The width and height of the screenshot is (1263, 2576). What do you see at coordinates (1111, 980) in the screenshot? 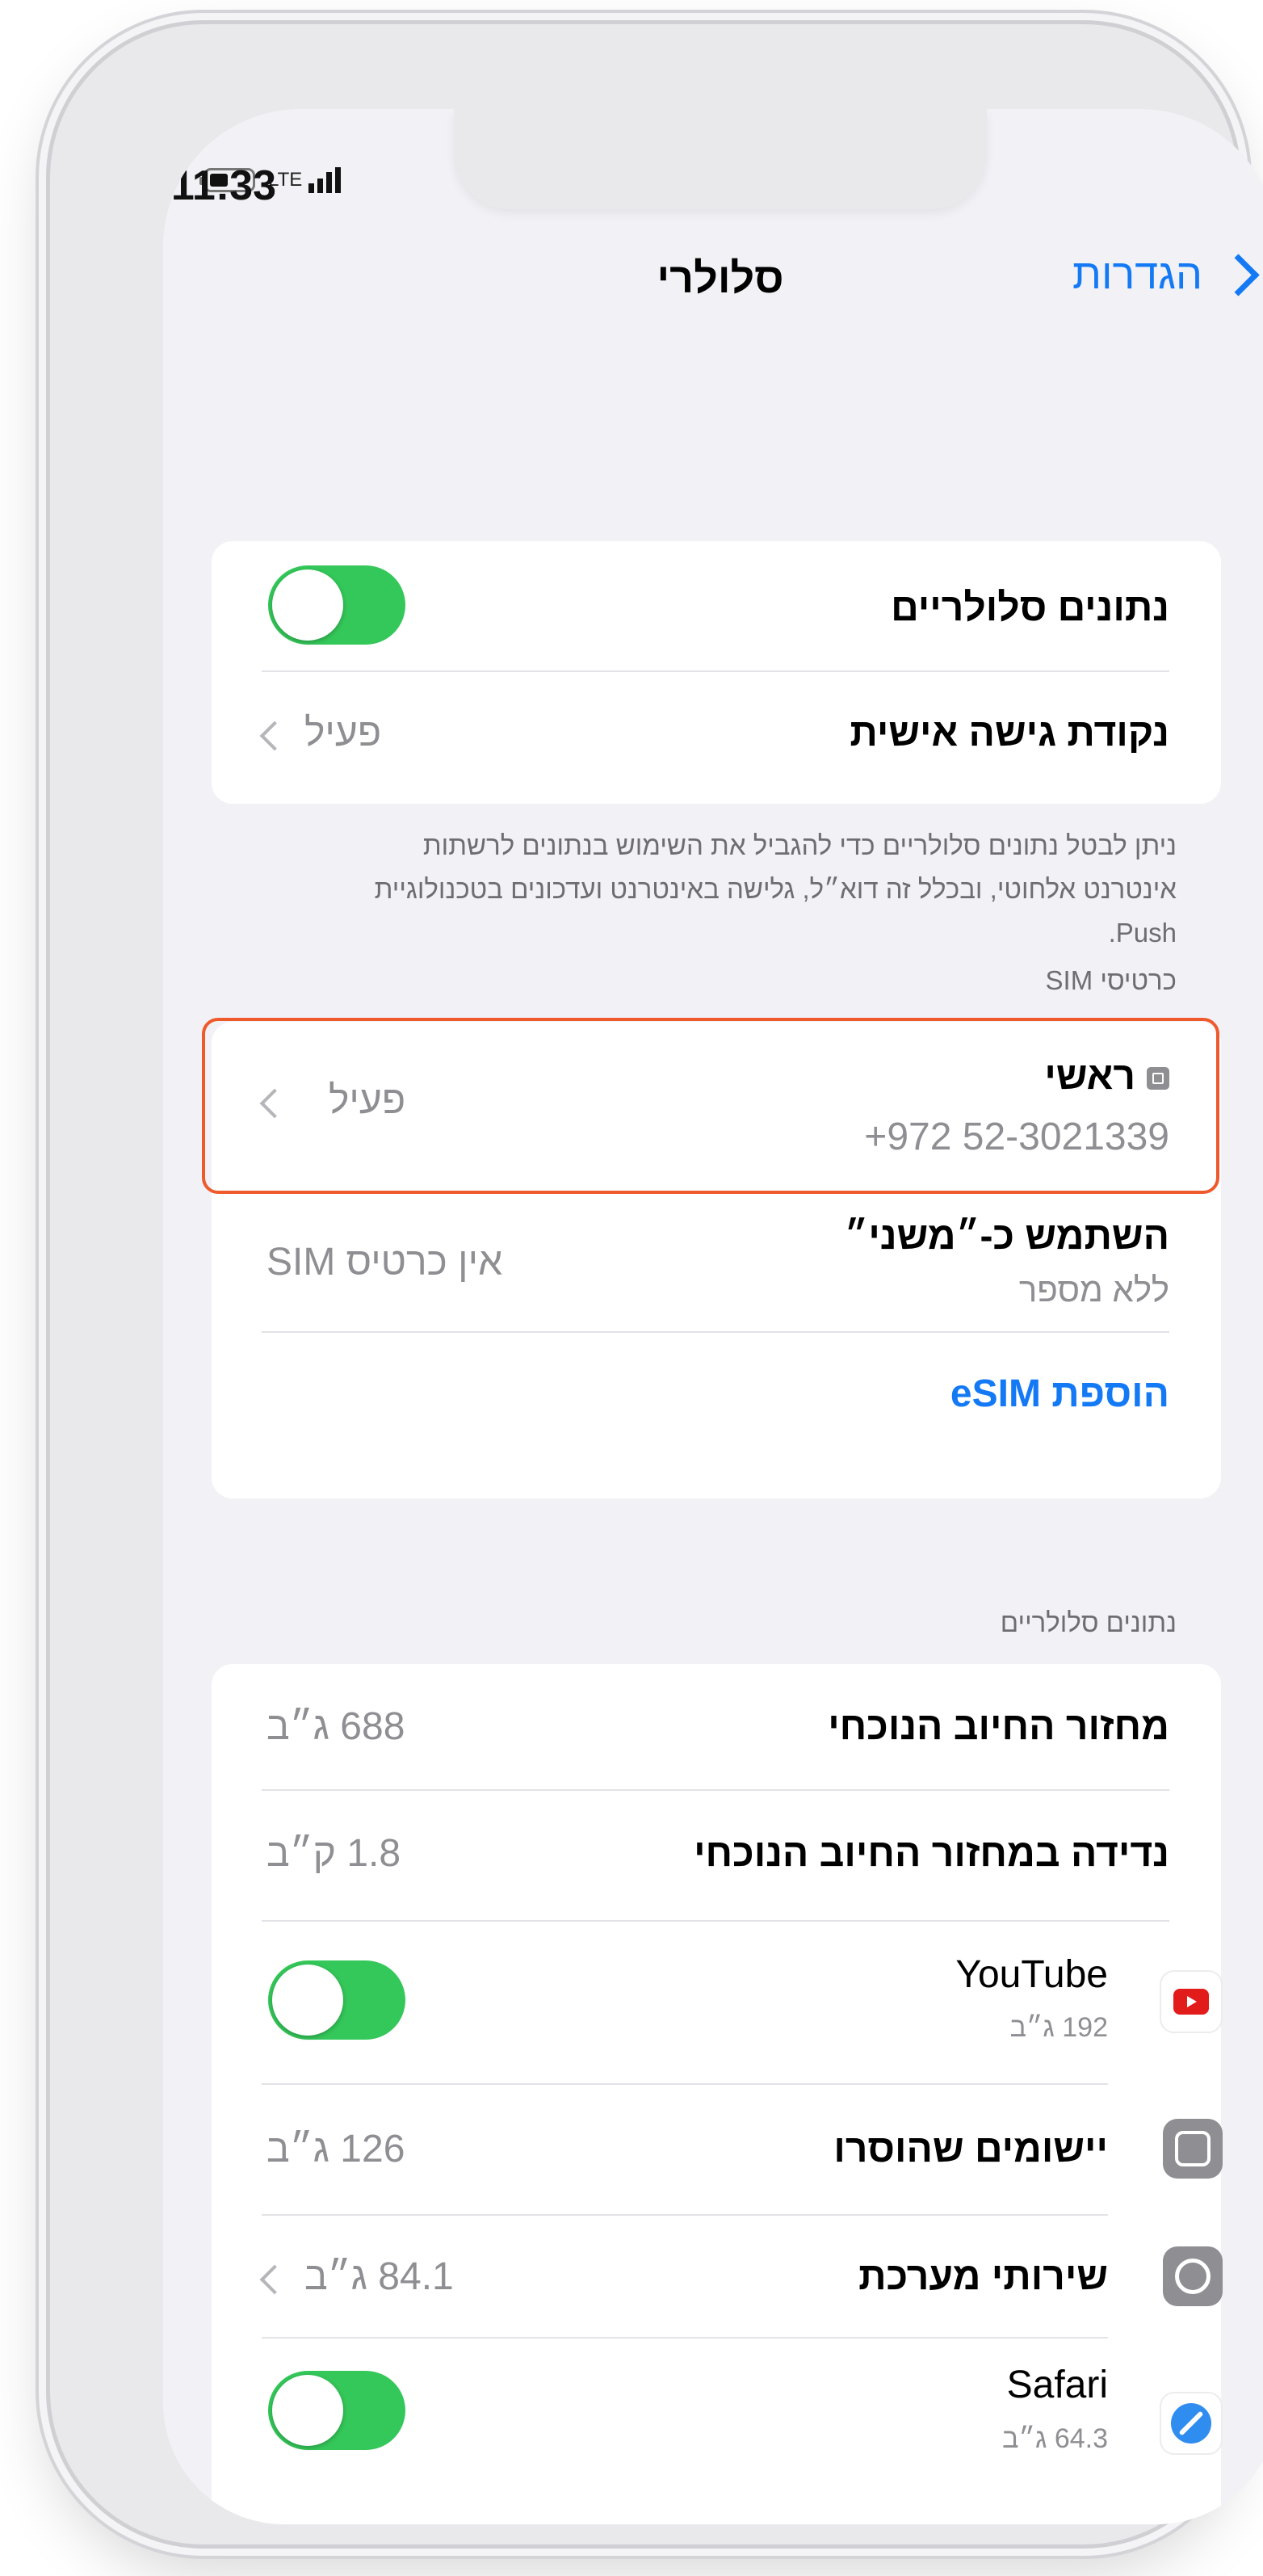
I see `sim-section-header: כרטיסי SIM` at bounding box center [1111, 980].